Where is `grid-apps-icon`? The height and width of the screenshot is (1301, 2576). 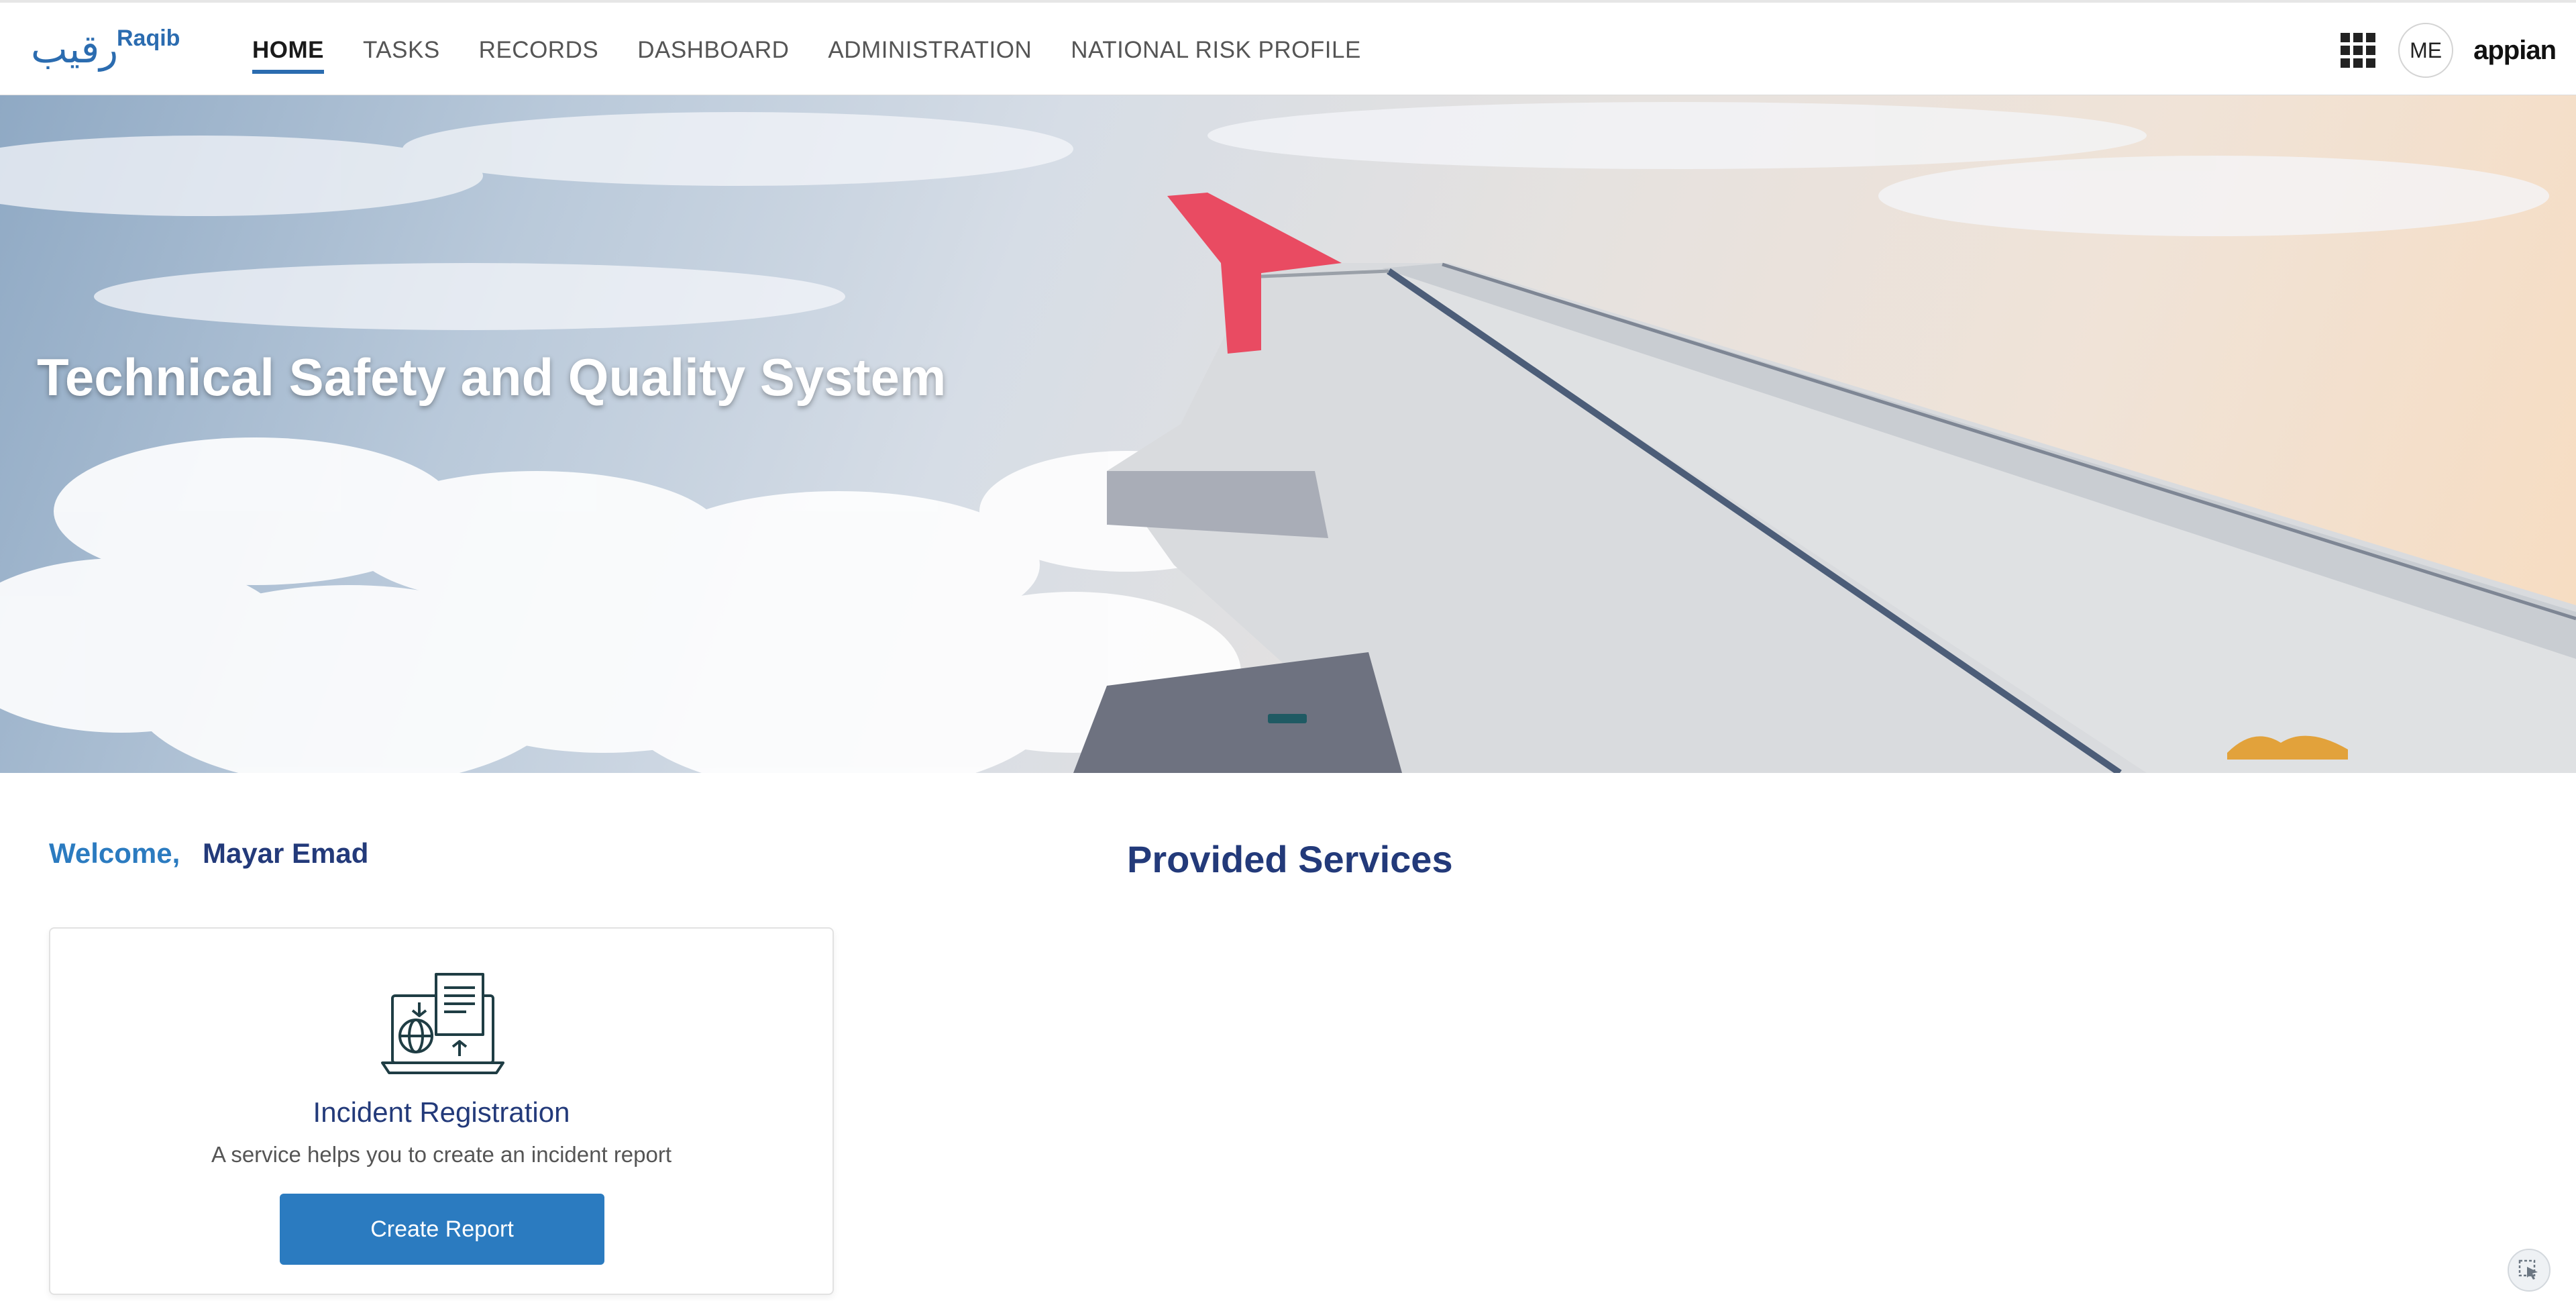
grid-apps-icon is located at coordinates (2358, 50).